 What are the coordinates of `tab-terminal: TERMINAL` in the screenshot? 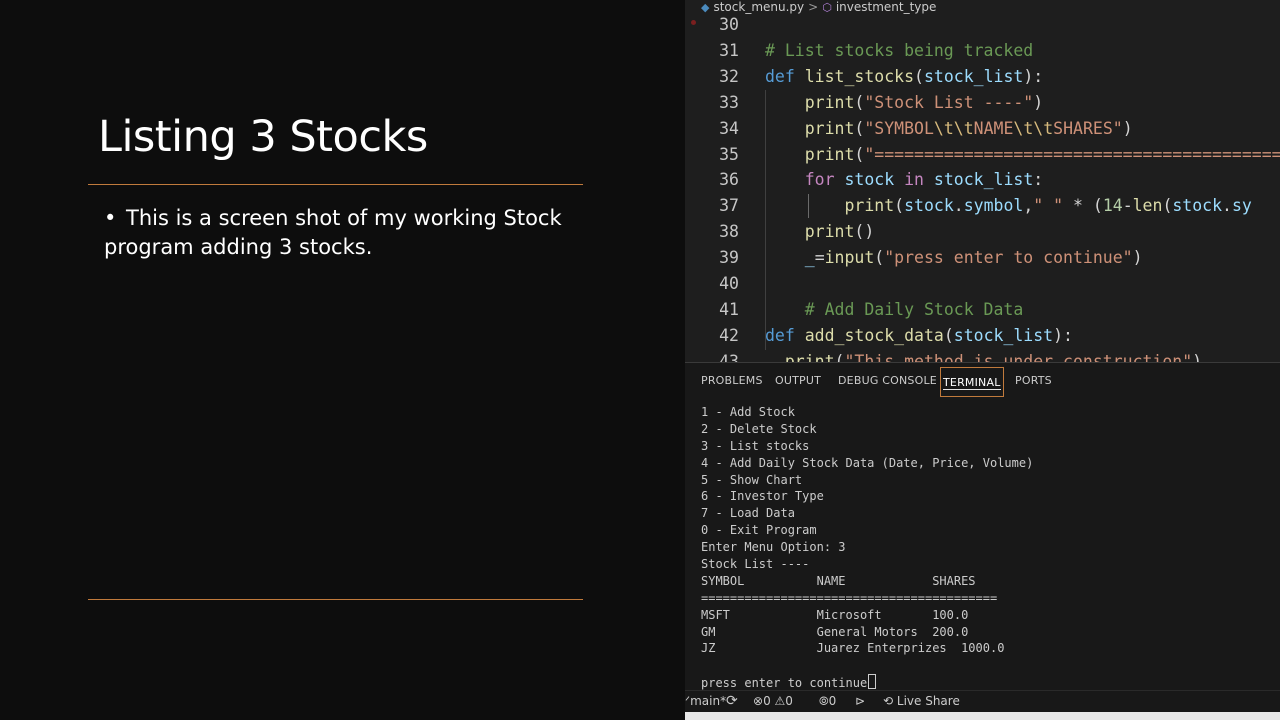 It's located at (972, 382).